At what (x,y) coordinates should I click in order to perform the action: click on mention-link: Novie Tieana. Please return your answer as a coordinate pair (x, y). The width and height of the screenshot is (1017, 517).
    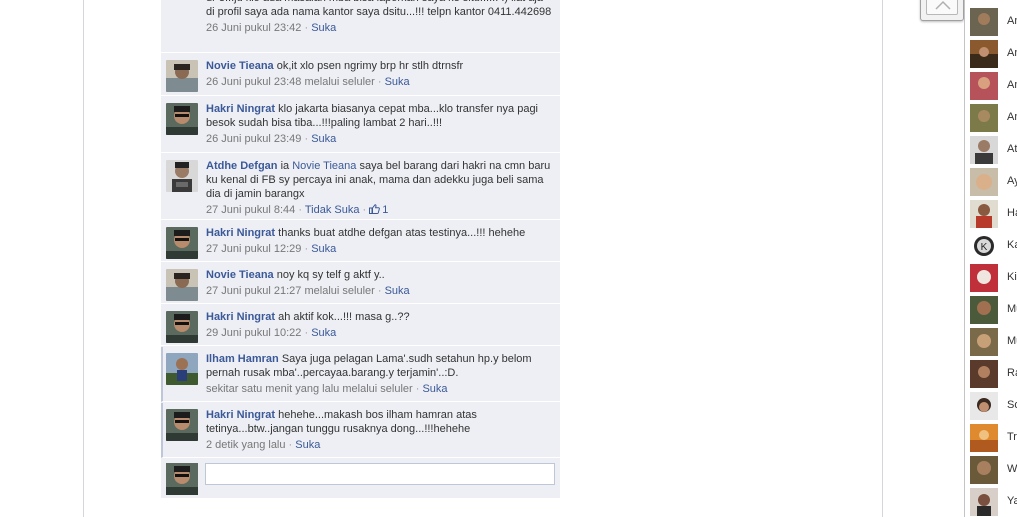
    Looking at the image, I should click on (324, 166).